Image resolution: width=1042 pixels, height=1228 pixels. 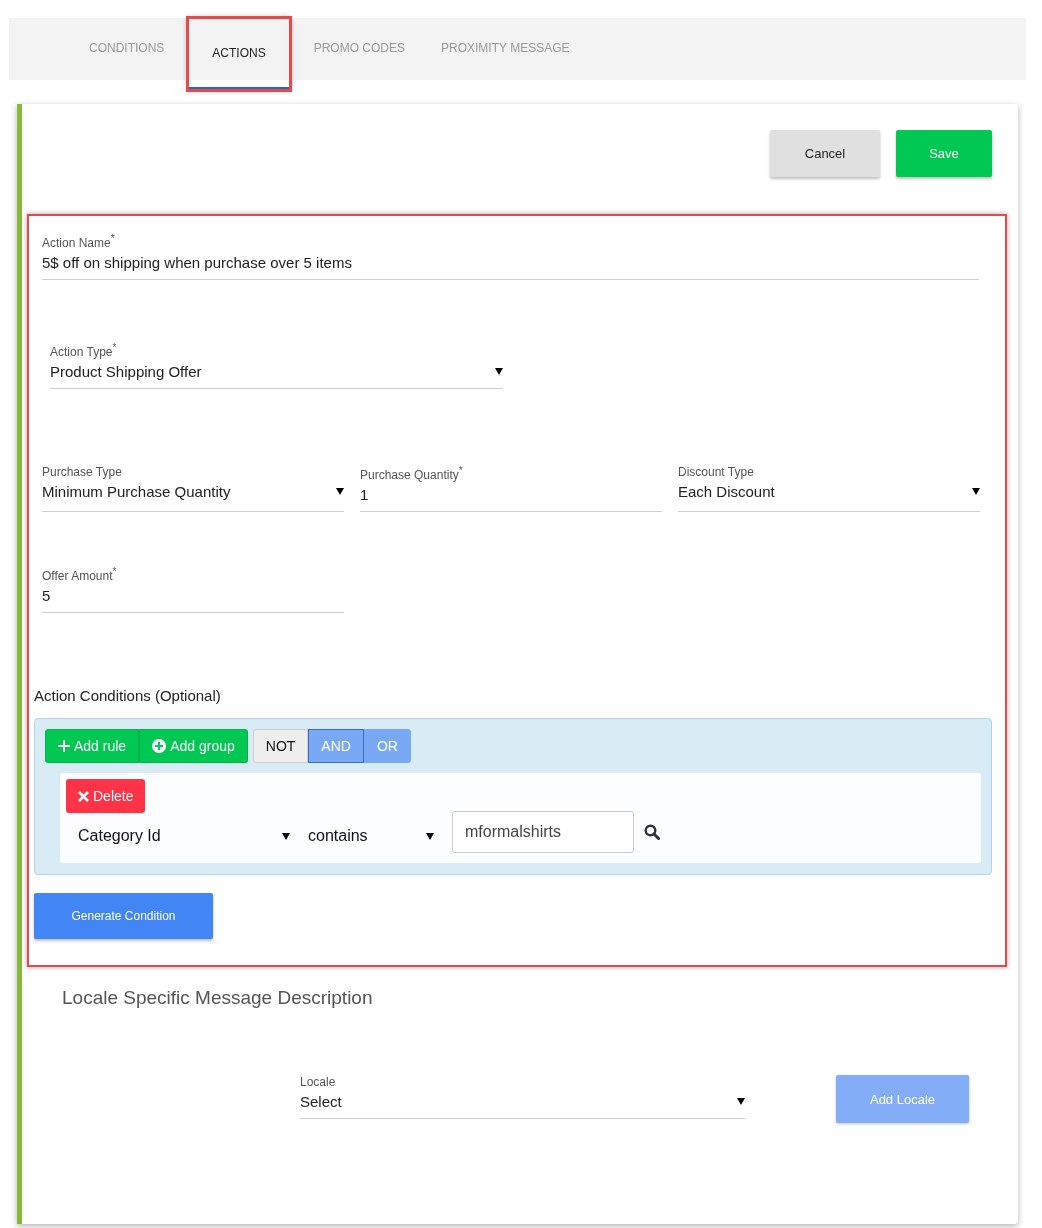 I want to click on field-select: Category Id, so click(x=184, y=832).